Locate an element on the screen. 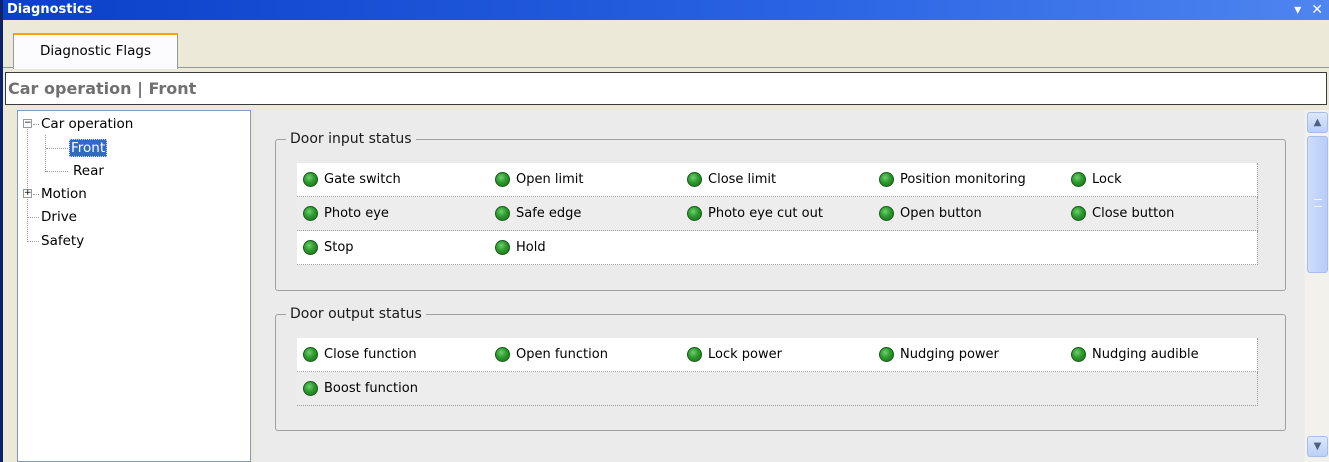  group-title: Door input status is located at coordinates (351, 139).